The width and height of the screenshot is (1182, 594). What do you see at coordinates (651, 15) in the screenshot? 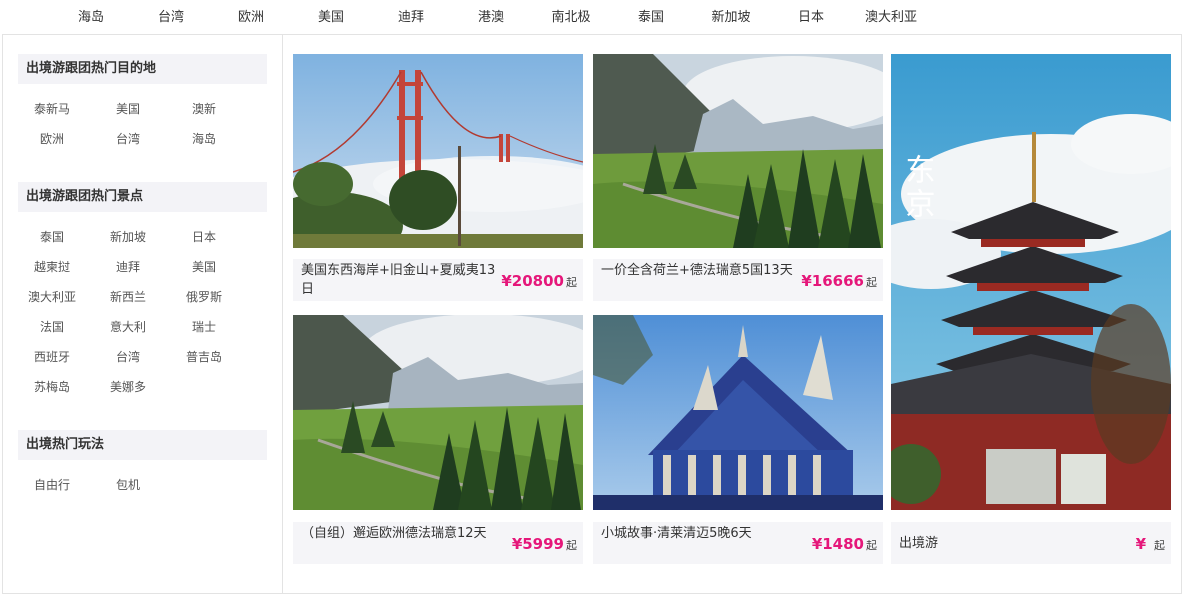
I see `tab-thailand: 泰国` at bounding box center [651, 15].